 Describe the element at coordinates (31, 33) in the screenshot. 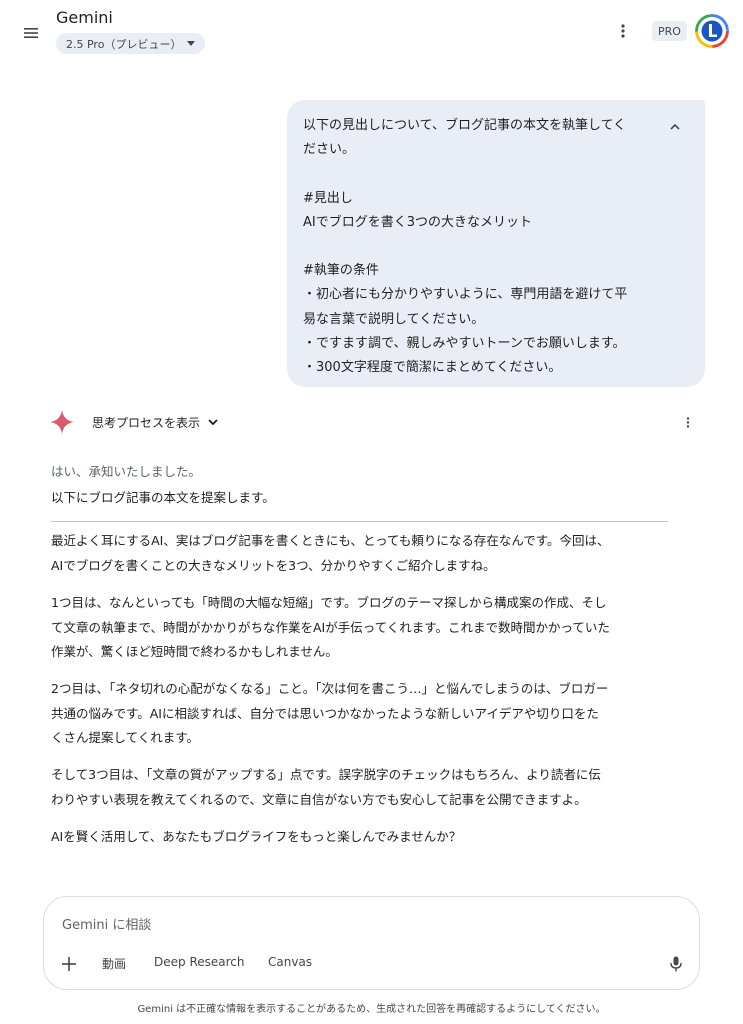

I see `menu-icon` at that location.